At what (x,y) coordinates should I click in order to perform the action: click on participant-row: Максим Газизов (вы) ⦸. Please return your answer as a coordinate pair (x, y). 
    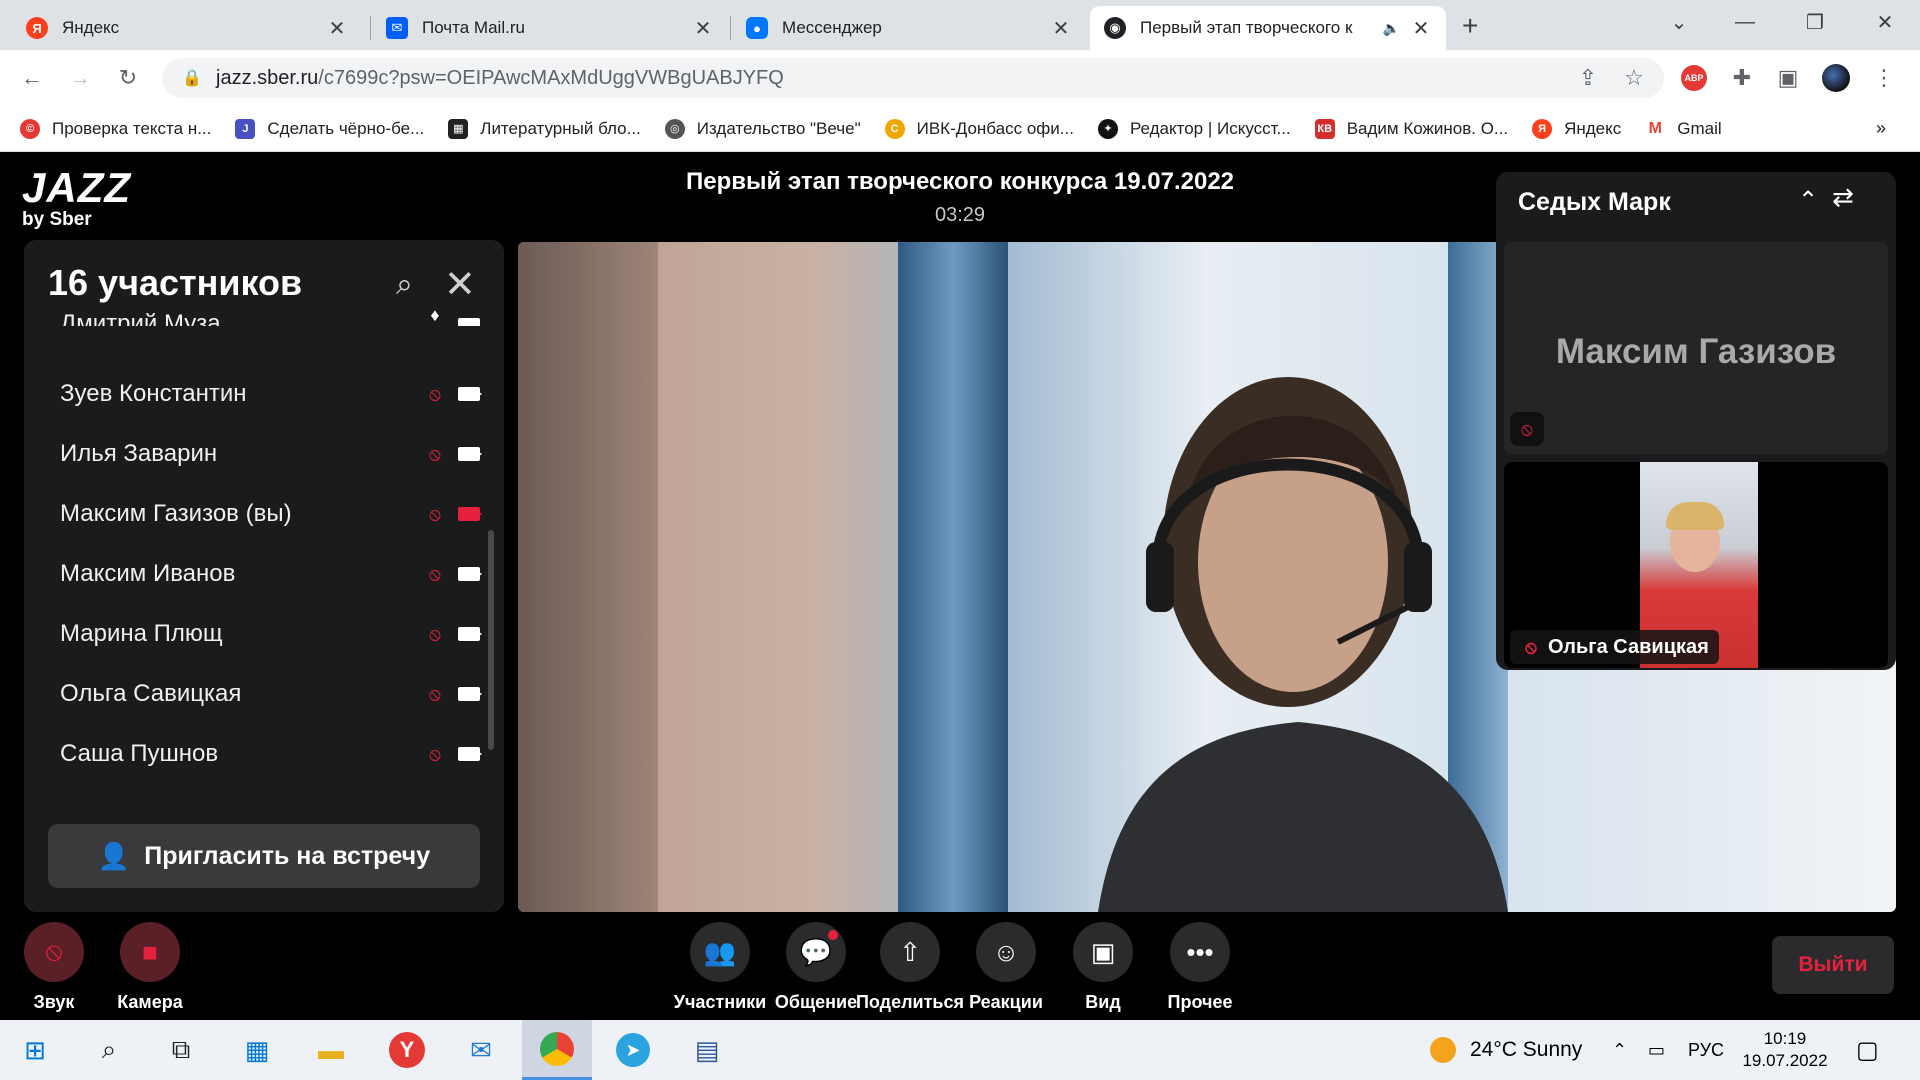
    Looking at the image, I should click on (271, 514).